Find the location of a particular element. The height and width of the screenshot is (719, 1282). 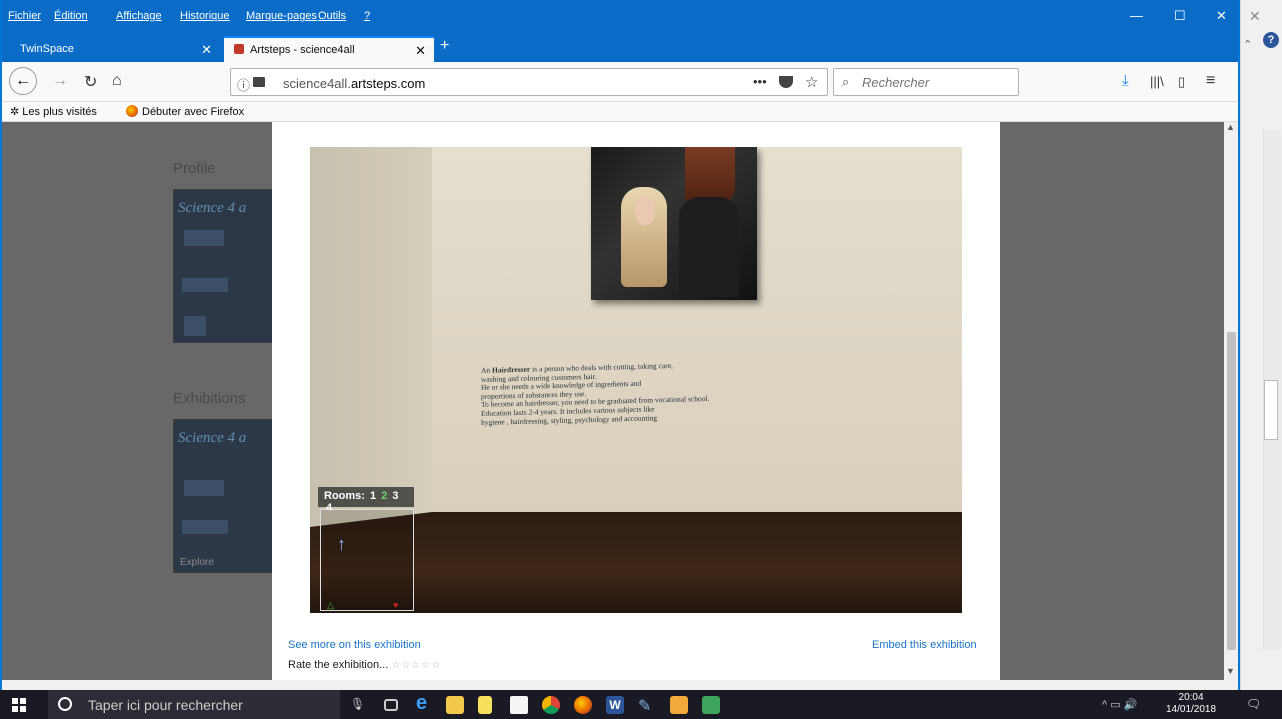

hairdresser-painting is located at coordinates (674, 223).